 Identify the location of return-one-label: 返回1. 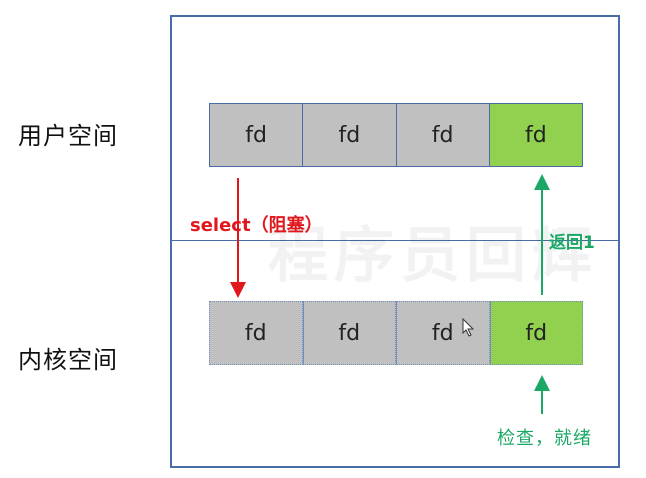
(572, 243).